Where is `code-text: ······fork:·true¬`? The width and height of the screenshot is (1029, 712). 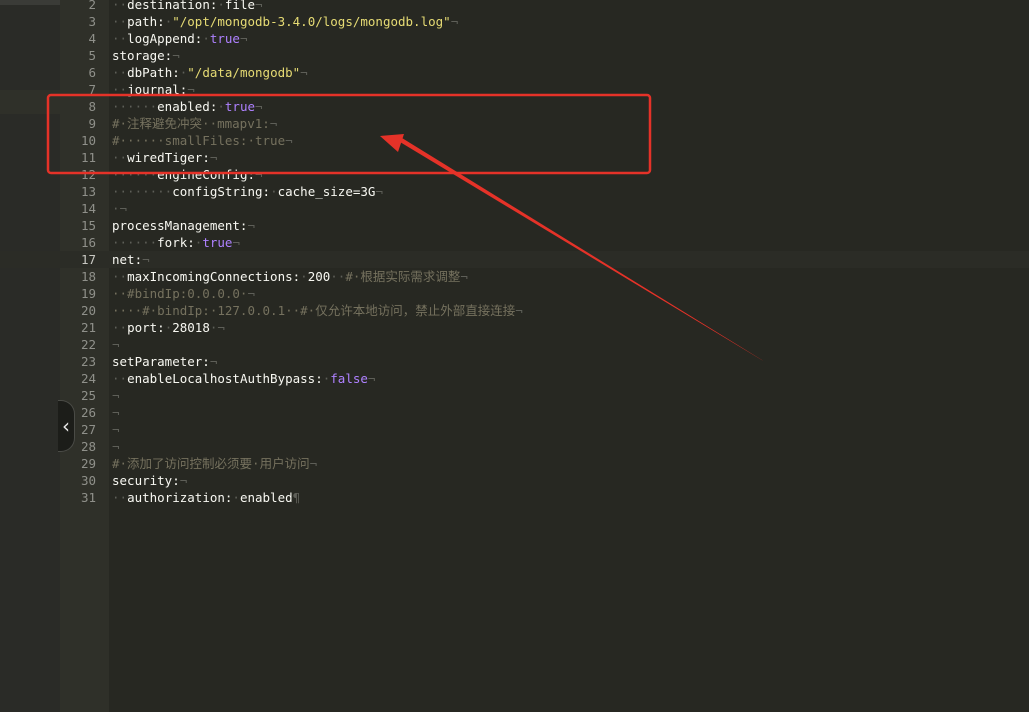 code-text: ······fork:·true¬ is located at coordinates (176, 242).